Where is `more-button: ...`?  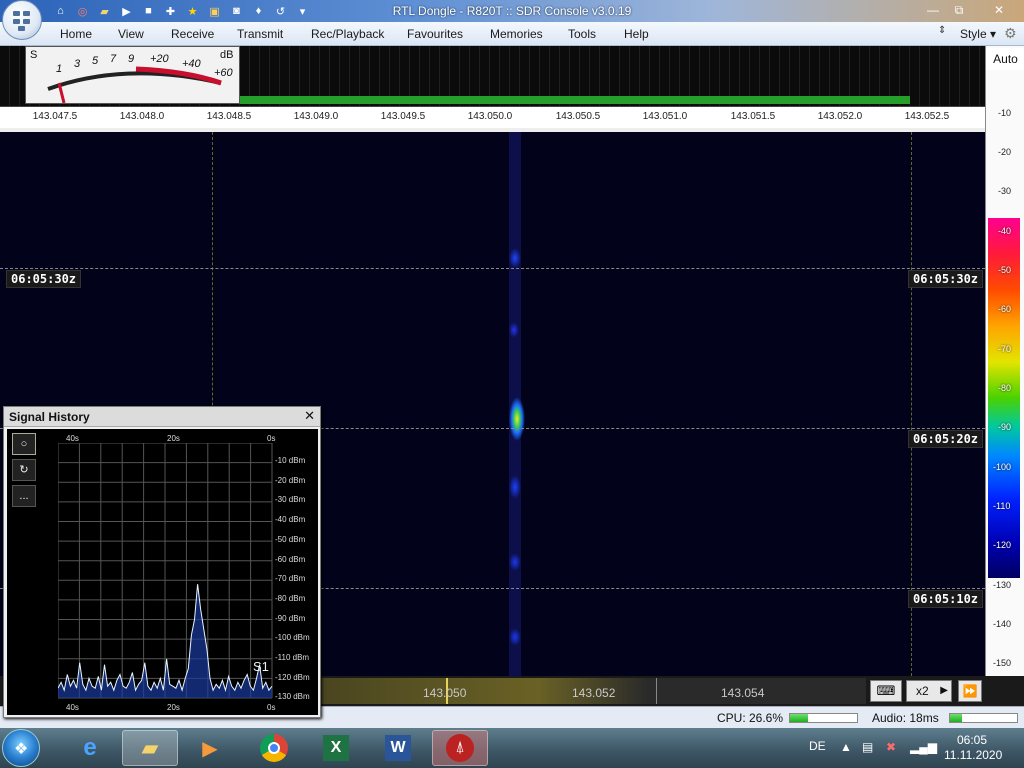
more-button: ... is located at coordinates (24, 496).